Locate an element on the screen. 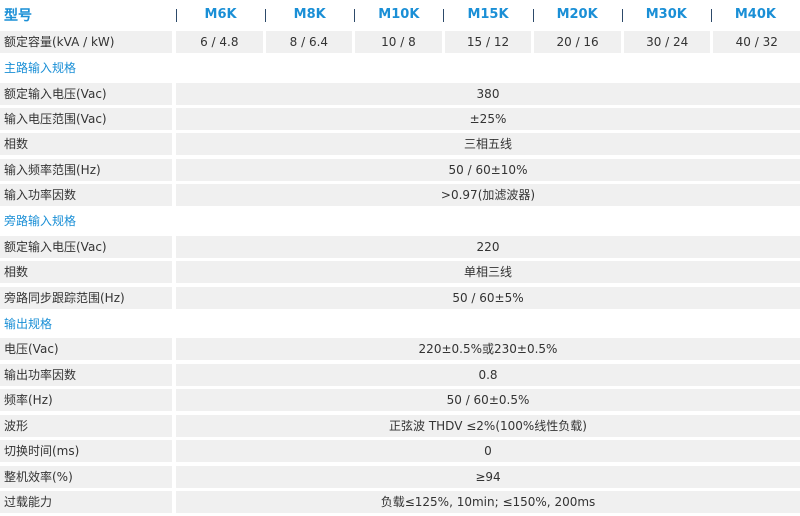  row-value: 380 is located at coordinates (488, 94).